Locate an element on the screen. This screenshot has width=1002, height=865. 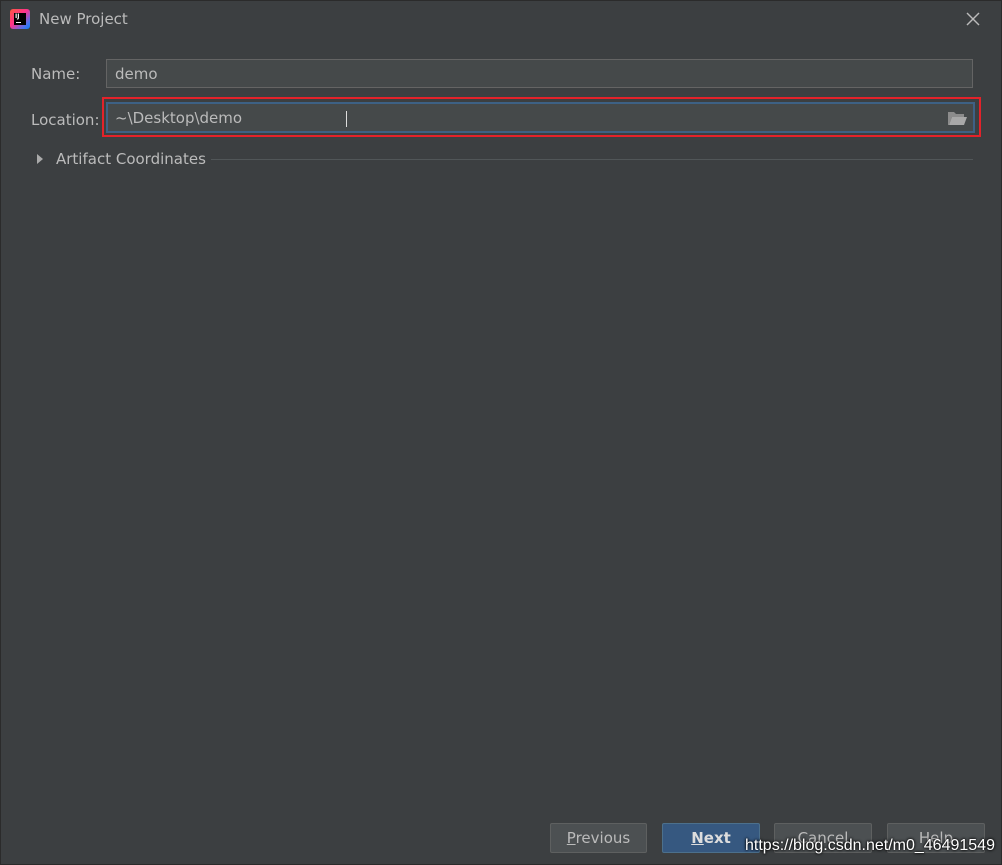
close-icon is located at coordinates (973, 19).